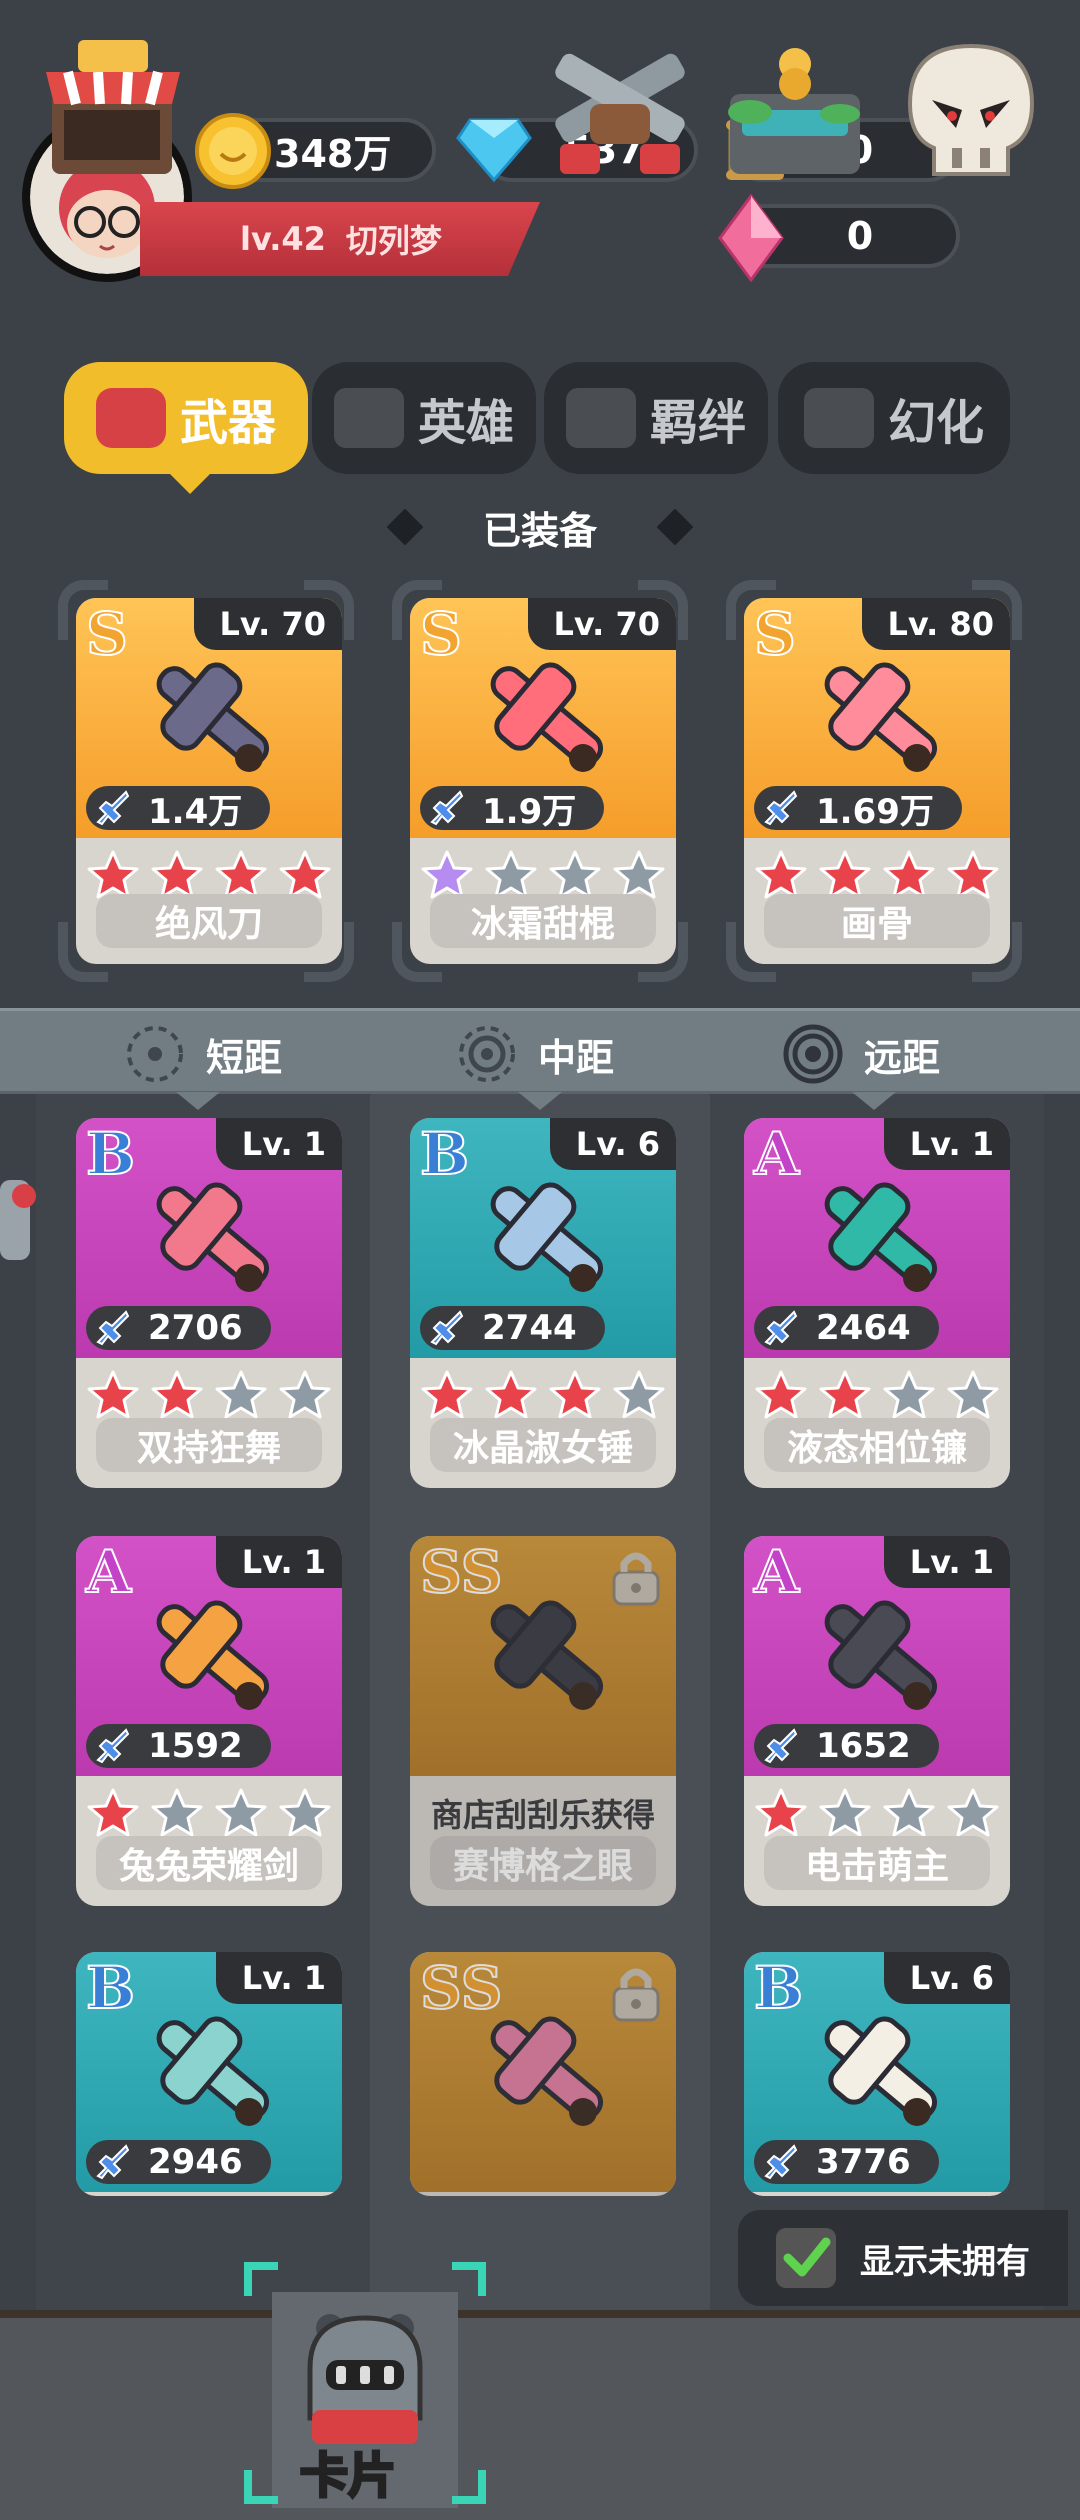  I want to click on treasure-fountain-icon, so click(794, 111).